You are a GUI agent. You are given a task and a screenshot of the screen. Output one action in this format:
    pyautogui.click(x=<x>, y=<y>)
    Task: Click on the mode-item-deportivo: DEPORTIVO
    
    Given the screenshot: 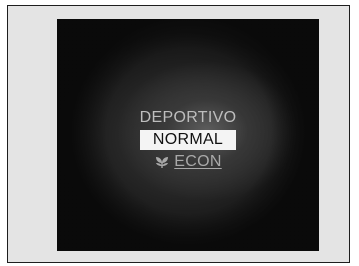 What is the action you would take?
    pyautogui.click(x=188, y=118)
    